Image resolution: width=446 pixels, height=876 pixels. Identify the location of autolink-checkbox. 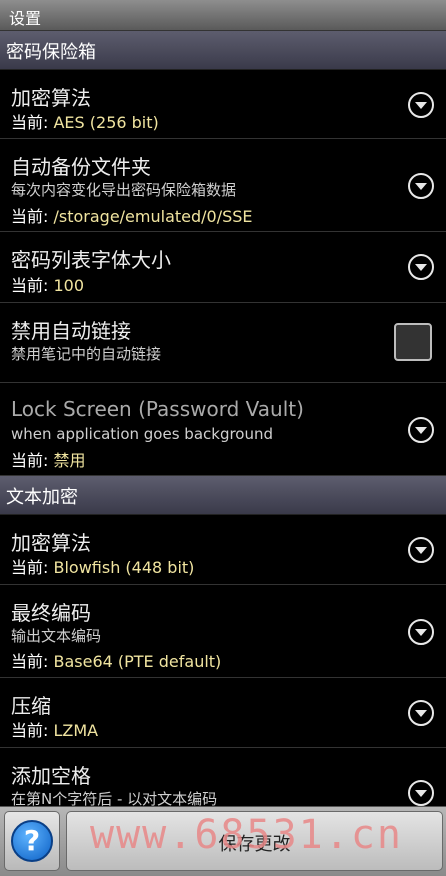
(413, 342).